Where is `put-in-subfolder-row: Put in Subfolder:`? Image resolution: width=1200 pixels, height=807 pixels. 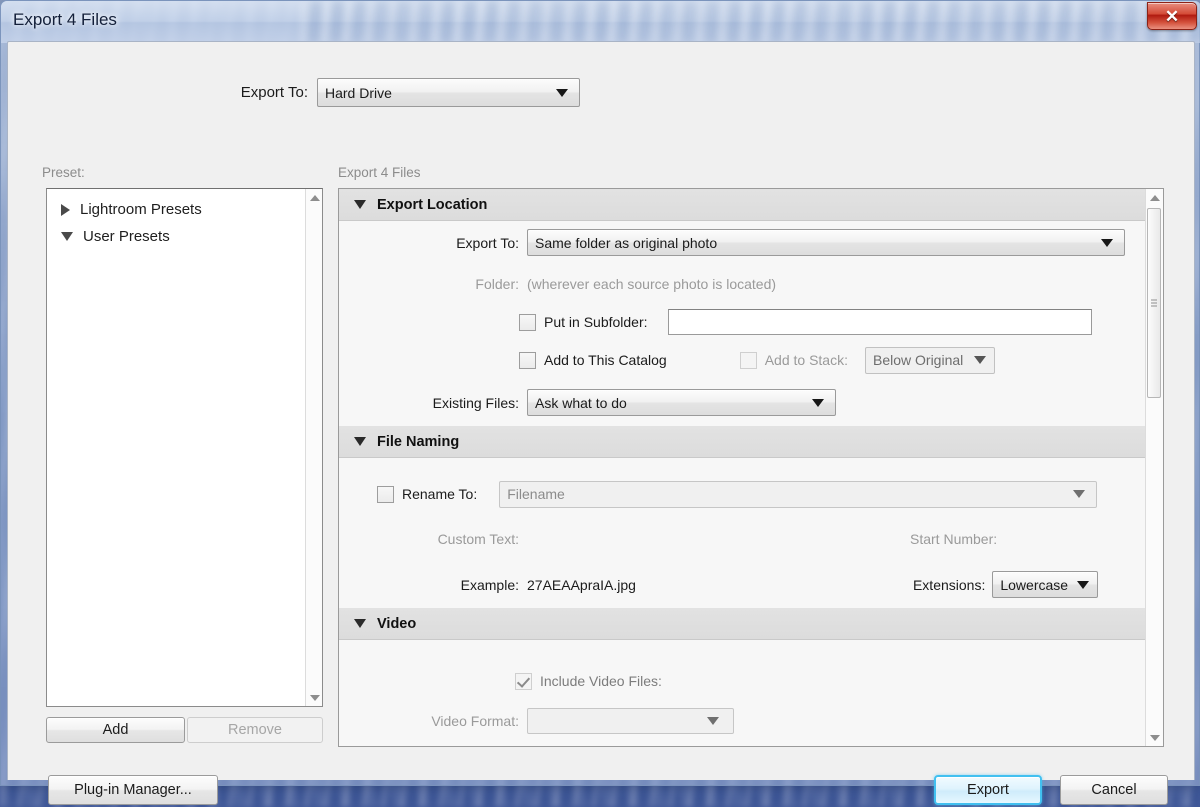
put-in-subfolder-row: Put in Subfolder: is located at coordinates (742, 322).